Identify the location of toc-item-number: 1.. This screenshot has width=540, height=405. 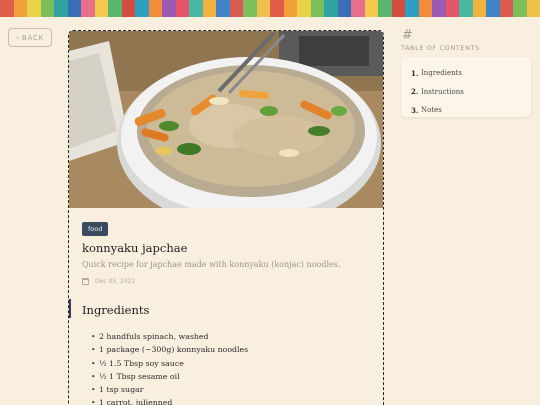
(415, 73).